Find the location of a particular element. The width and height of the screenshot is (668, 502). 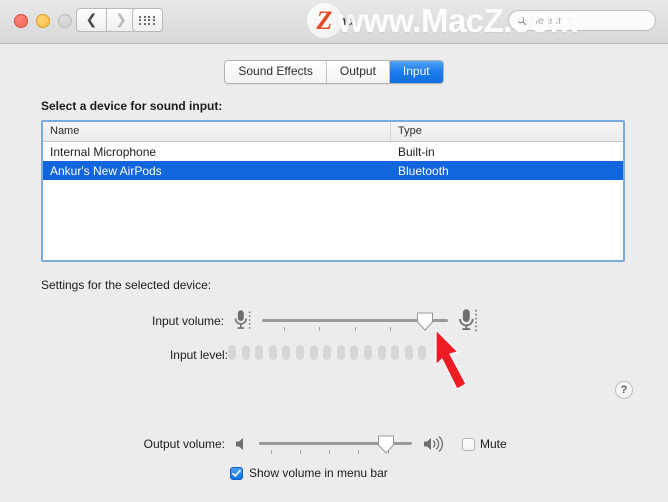

table-header-row: Name Type is located at coordinates (333, 132).